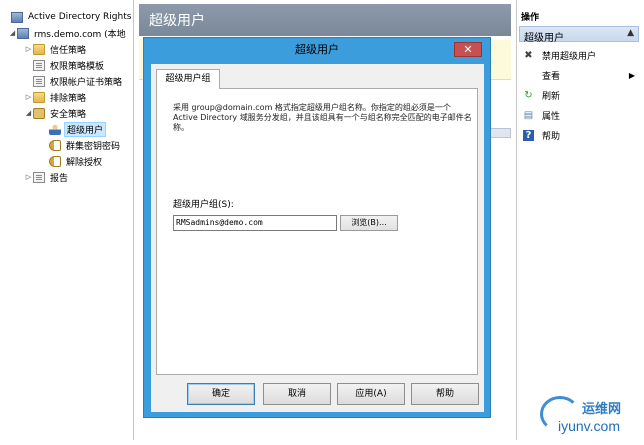  Describe the element at coordinates (84, 162) in the screenshot. I see `tree-item-label: 解除授权` at that location.